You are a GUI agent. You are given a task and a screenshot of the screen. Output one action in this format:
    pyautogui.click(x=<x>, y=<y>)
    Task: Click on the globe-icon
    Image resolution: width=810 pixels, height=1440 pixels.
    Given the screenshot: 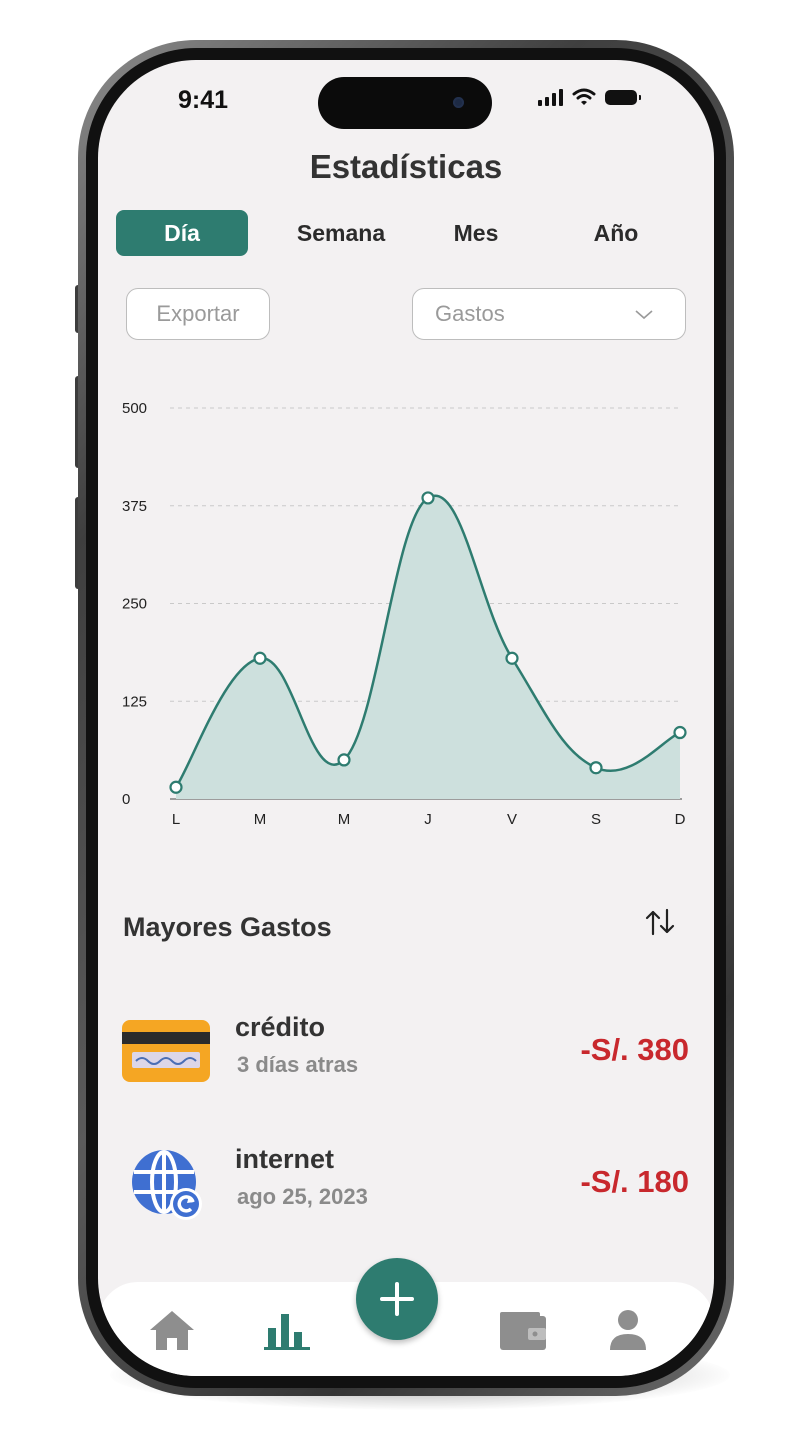 What is the action you would take?
    pyautogui.click(x=167, y=1185)
    